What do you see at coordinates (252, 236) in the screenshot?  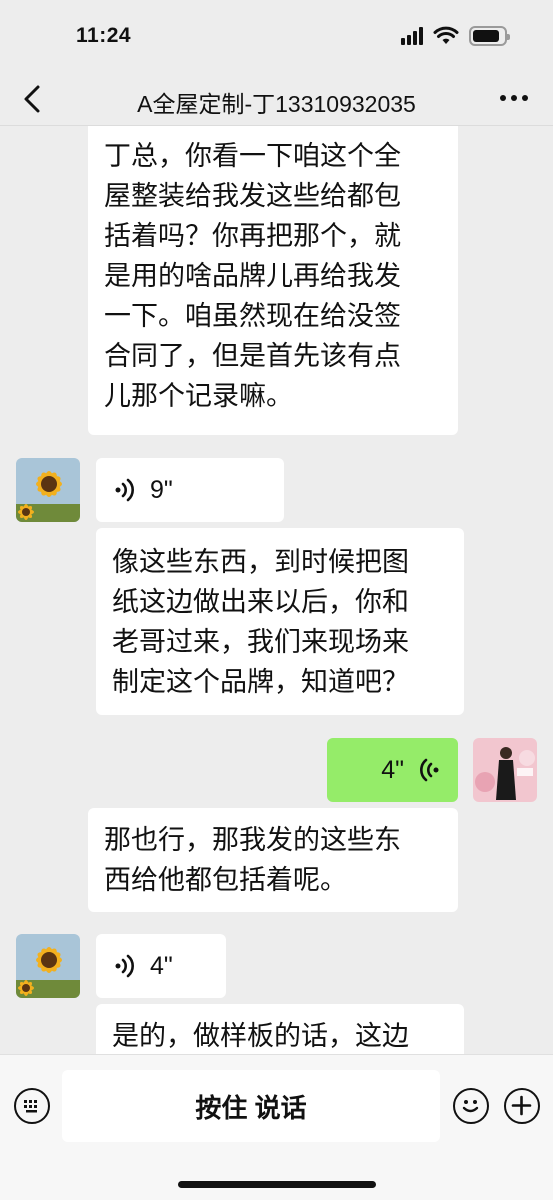 I see `message-line: 括着吗？你再把那个，就` at bounding box center [252, 236].